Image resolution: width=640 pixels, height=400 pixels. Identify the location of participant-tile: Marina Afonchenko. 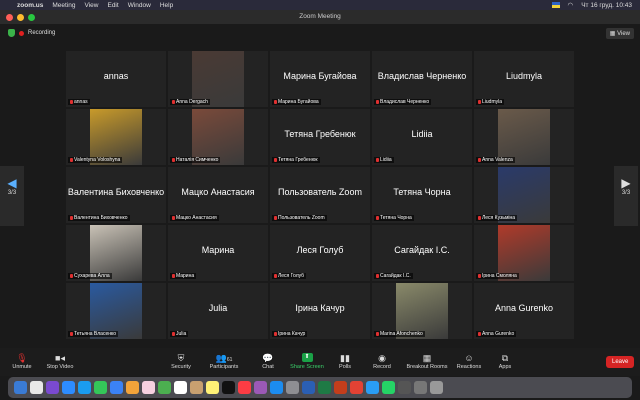
(422, 311).